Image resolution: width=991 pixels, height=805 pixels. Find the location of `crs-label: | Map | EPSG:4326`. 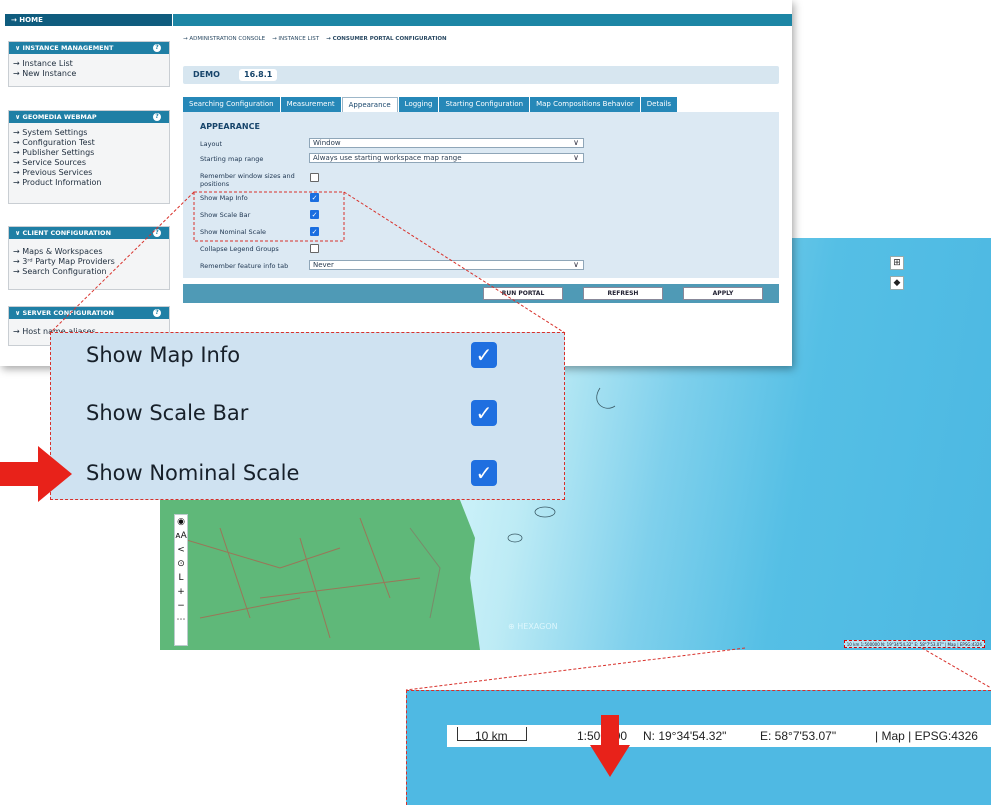

crs-label: | Map | EPSG:4326 is located at coordinates (926, 736).